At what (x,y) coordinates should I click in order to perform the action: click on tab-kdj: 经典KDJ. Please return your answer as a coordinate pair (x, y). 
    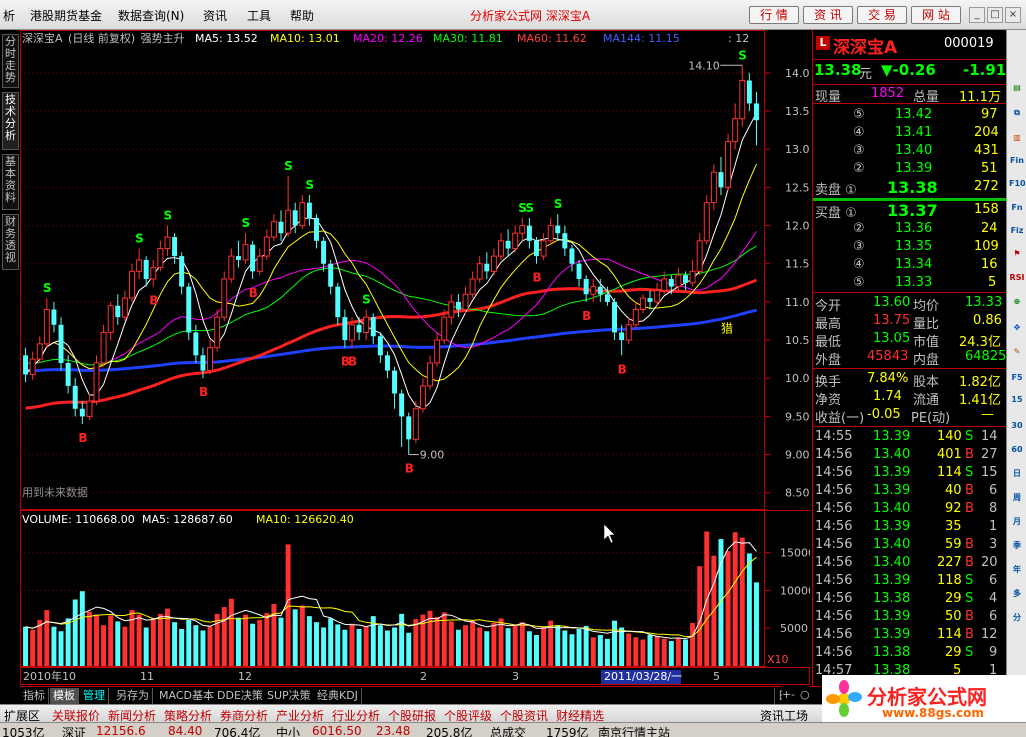
    Looking at the image, I should click on (338, 696).